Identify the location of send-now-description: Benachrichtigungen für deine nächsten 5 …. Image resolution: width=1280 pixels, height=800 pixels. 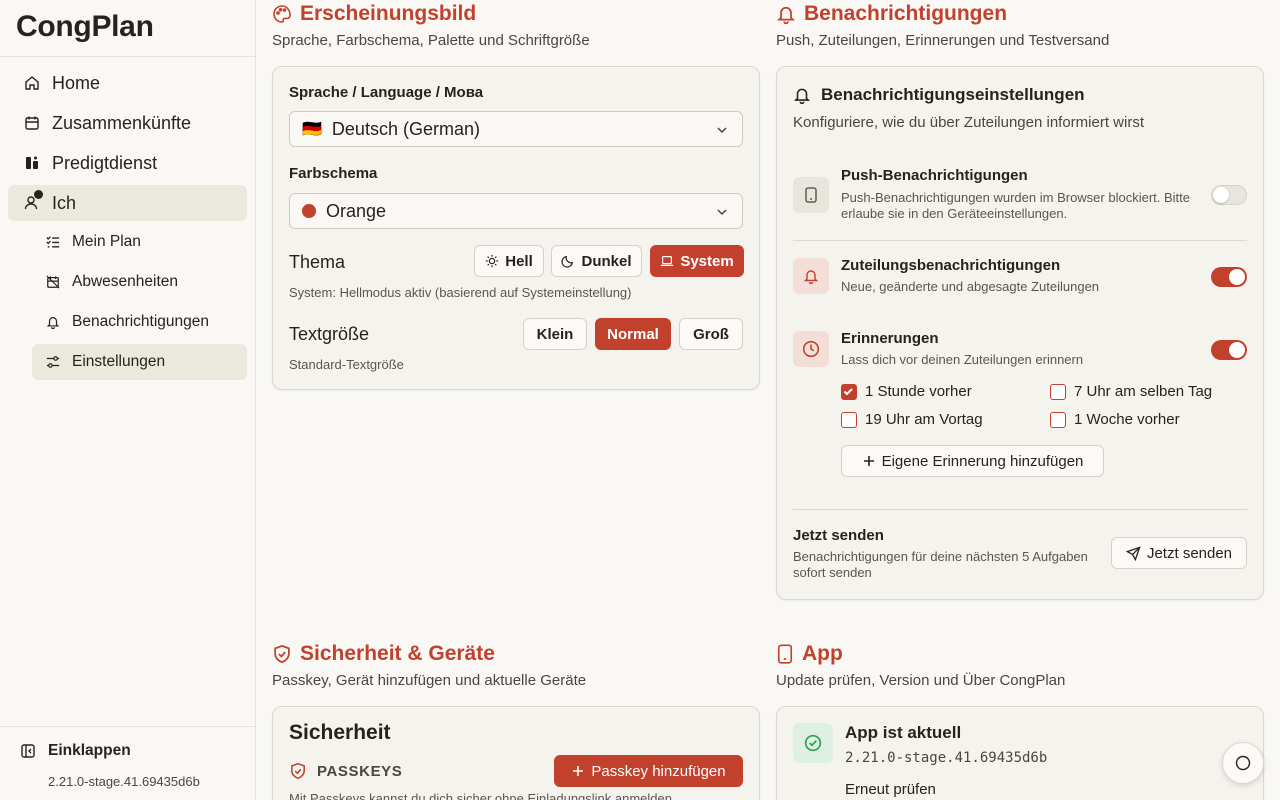
(940, 564).